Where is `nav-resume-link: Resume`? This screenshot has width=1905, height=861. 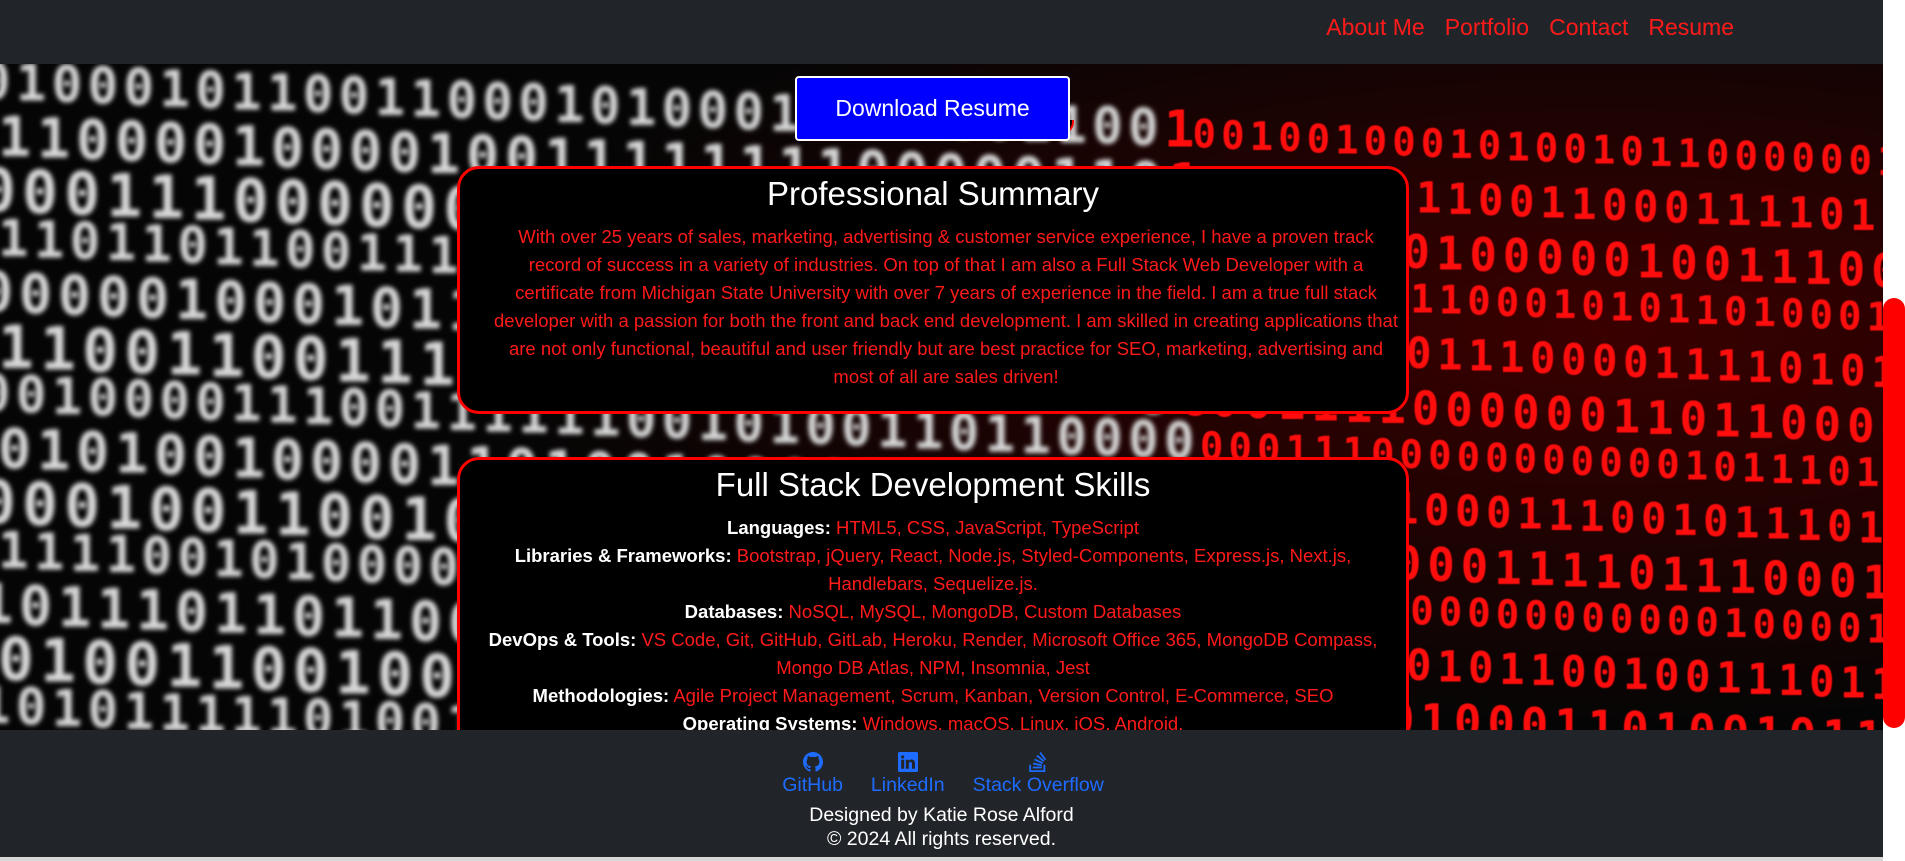 nav-resume-link: Resume is located at coordinates (1691, 27).